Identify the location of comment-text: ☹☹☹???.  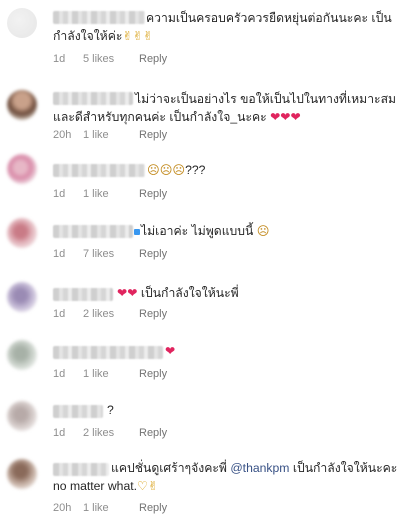
(176, 170).